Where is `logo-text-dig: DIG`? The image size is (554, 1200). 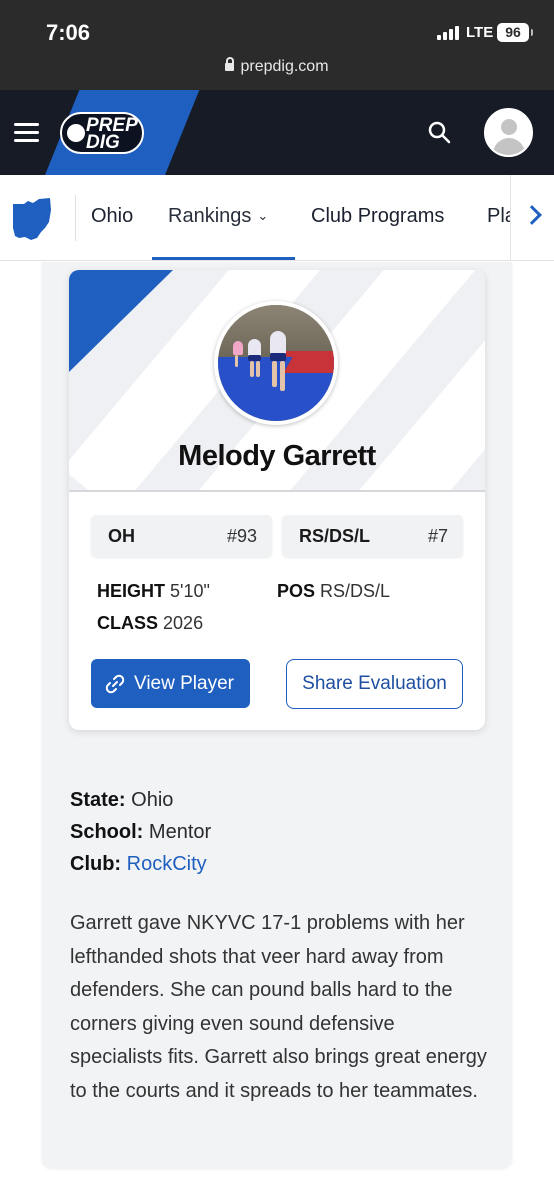 logo-text-dig: DIG is located at coordinates (103, 142).